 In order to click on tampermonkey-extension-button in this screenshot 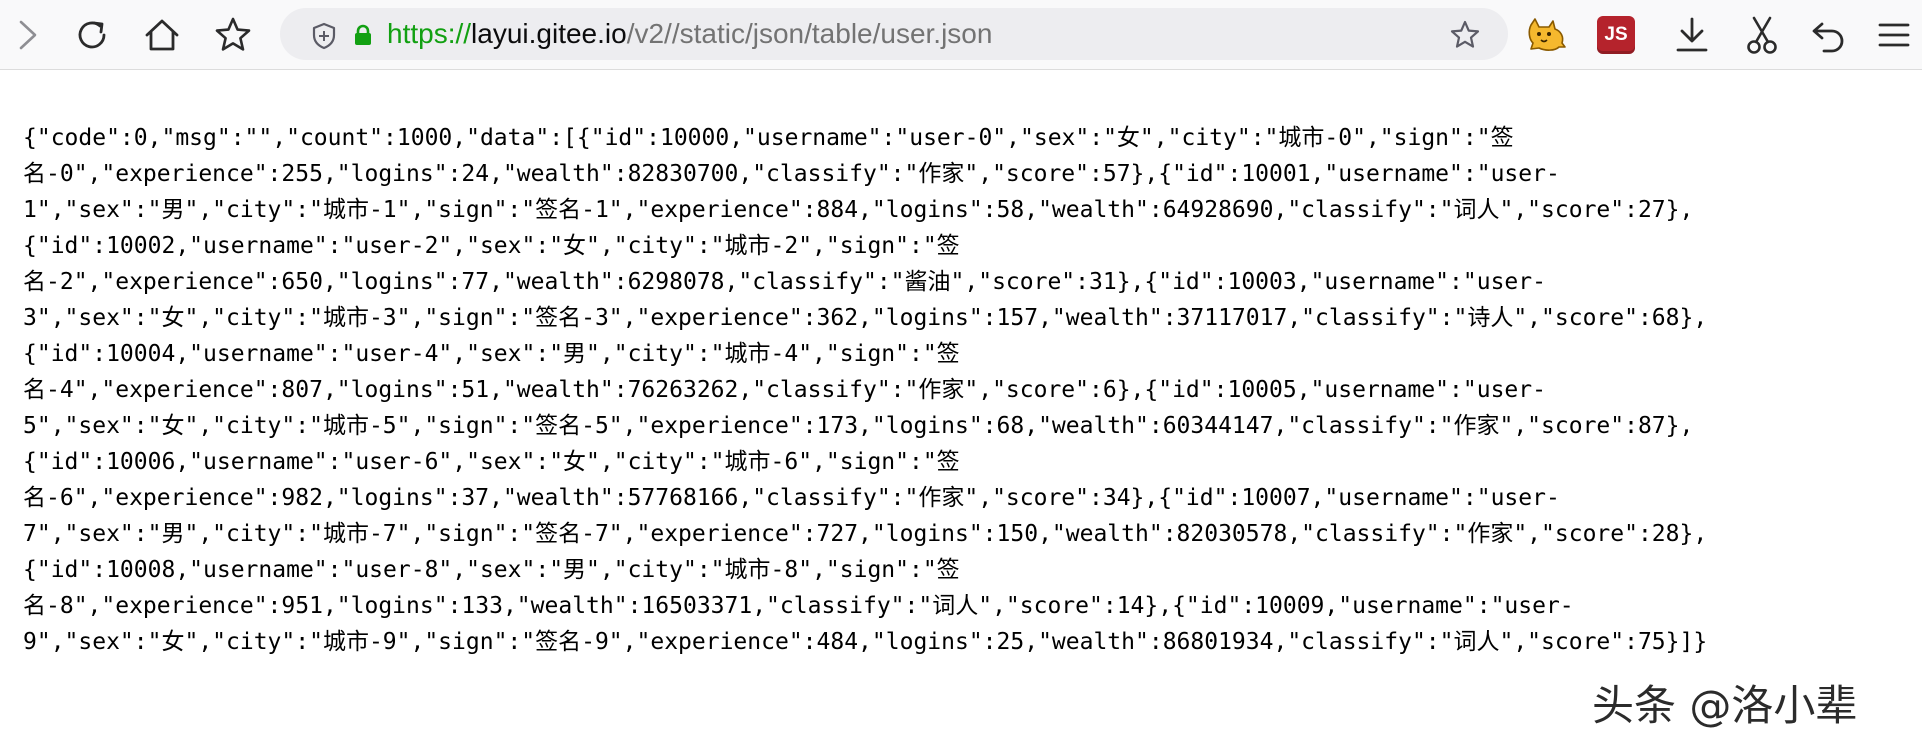, I will do `click(1546, 35)`.